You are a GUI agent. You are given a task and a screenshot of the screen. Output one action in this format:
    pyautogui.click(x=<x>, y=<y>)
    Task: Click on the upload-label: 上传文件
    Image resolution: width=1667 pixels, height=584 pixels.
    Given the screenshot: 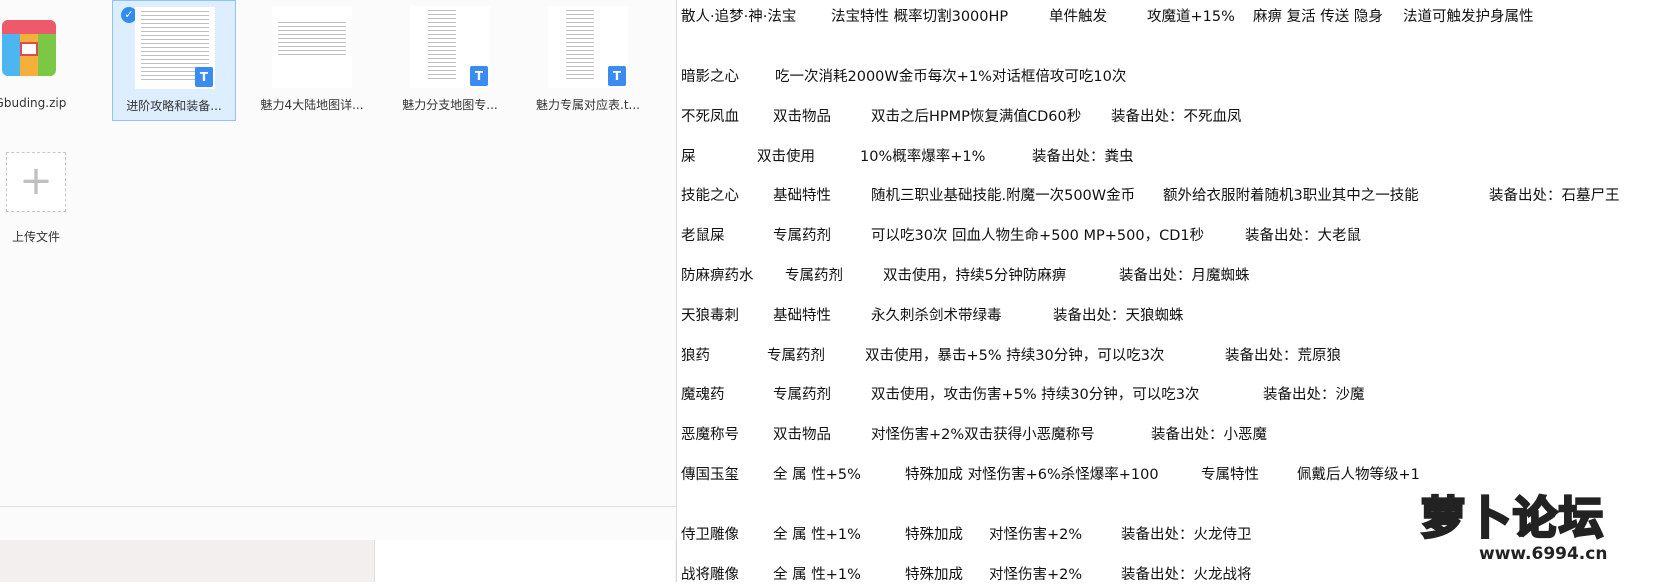 What is the action you would take?
    pyautogui.click(x=35, y=237)
    